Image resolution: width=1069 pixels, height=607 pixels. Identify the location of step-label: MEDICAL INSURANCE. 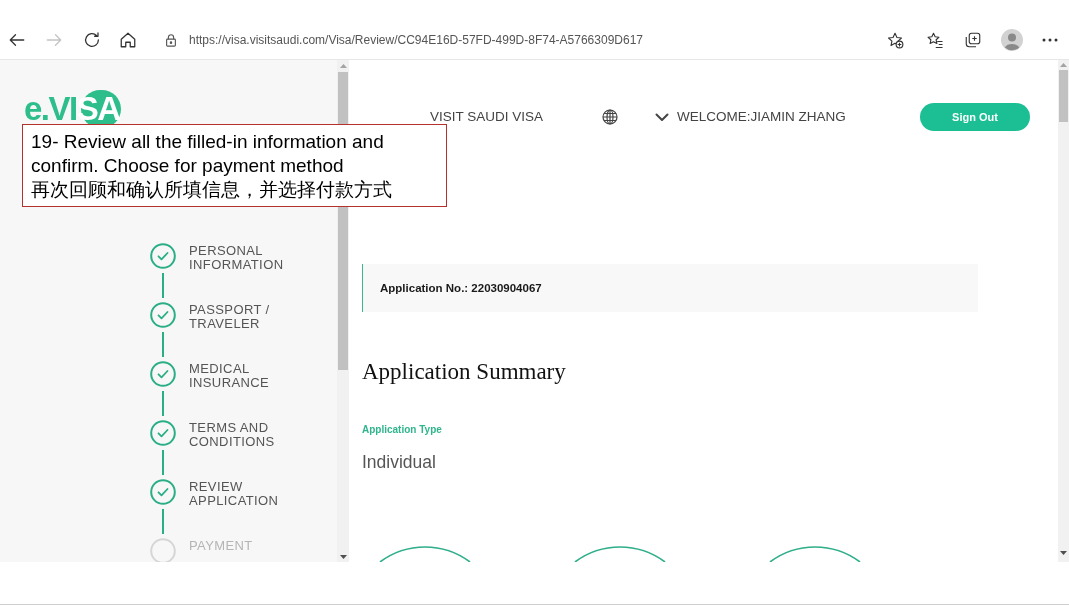
(229, 375).